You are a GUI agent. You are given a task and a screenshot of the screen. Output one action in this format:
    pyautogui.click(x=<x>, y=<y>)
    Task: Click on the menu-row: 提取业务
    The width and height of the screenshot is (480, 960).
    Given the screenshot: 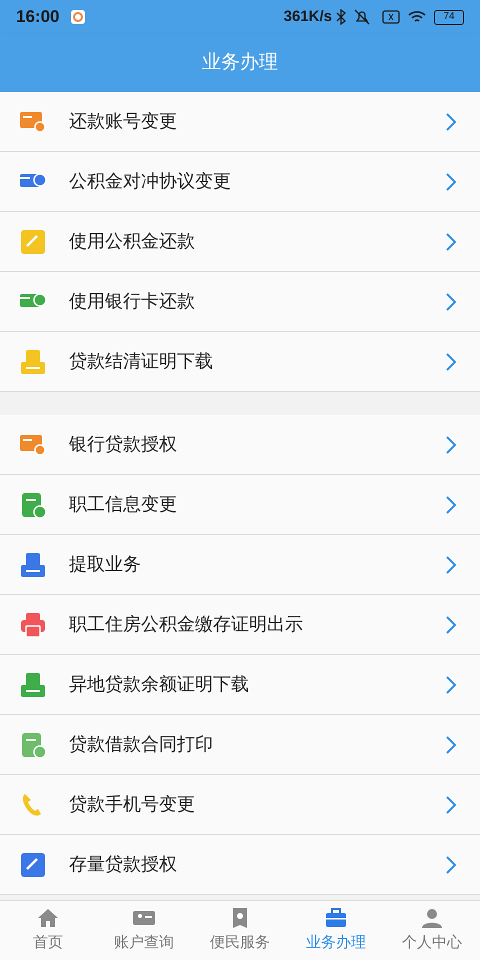 What is the action you would take?
    pyautogui.click(x=240, y=565)
    